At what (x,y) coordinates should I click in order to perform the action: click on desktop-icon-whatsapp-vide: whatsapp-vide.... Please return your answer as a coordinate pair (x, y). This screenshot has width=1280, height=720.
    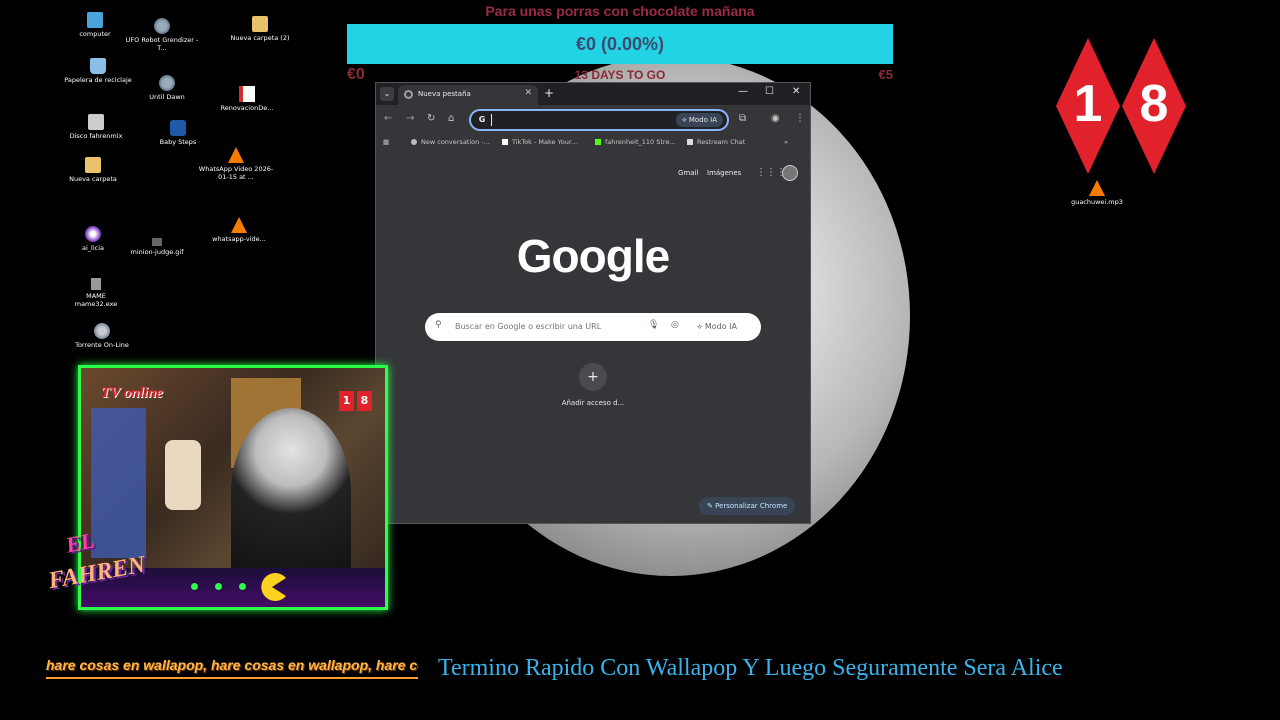
    Looking at the image, I should click on (239, 230).